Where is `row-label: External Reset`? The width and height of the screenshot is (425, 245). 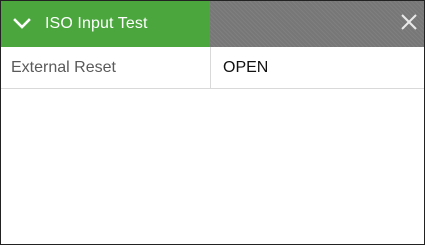 row-label: External Reset is located at coordinates (106, 67).